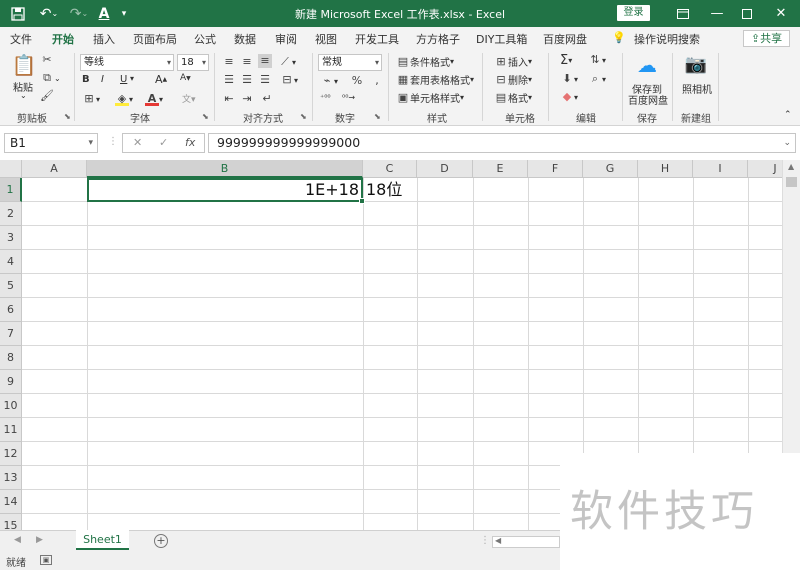  Describe the element at coordinates (498, 540) in the screenshot. I see `scroll-left-icon: ◀` at that location.